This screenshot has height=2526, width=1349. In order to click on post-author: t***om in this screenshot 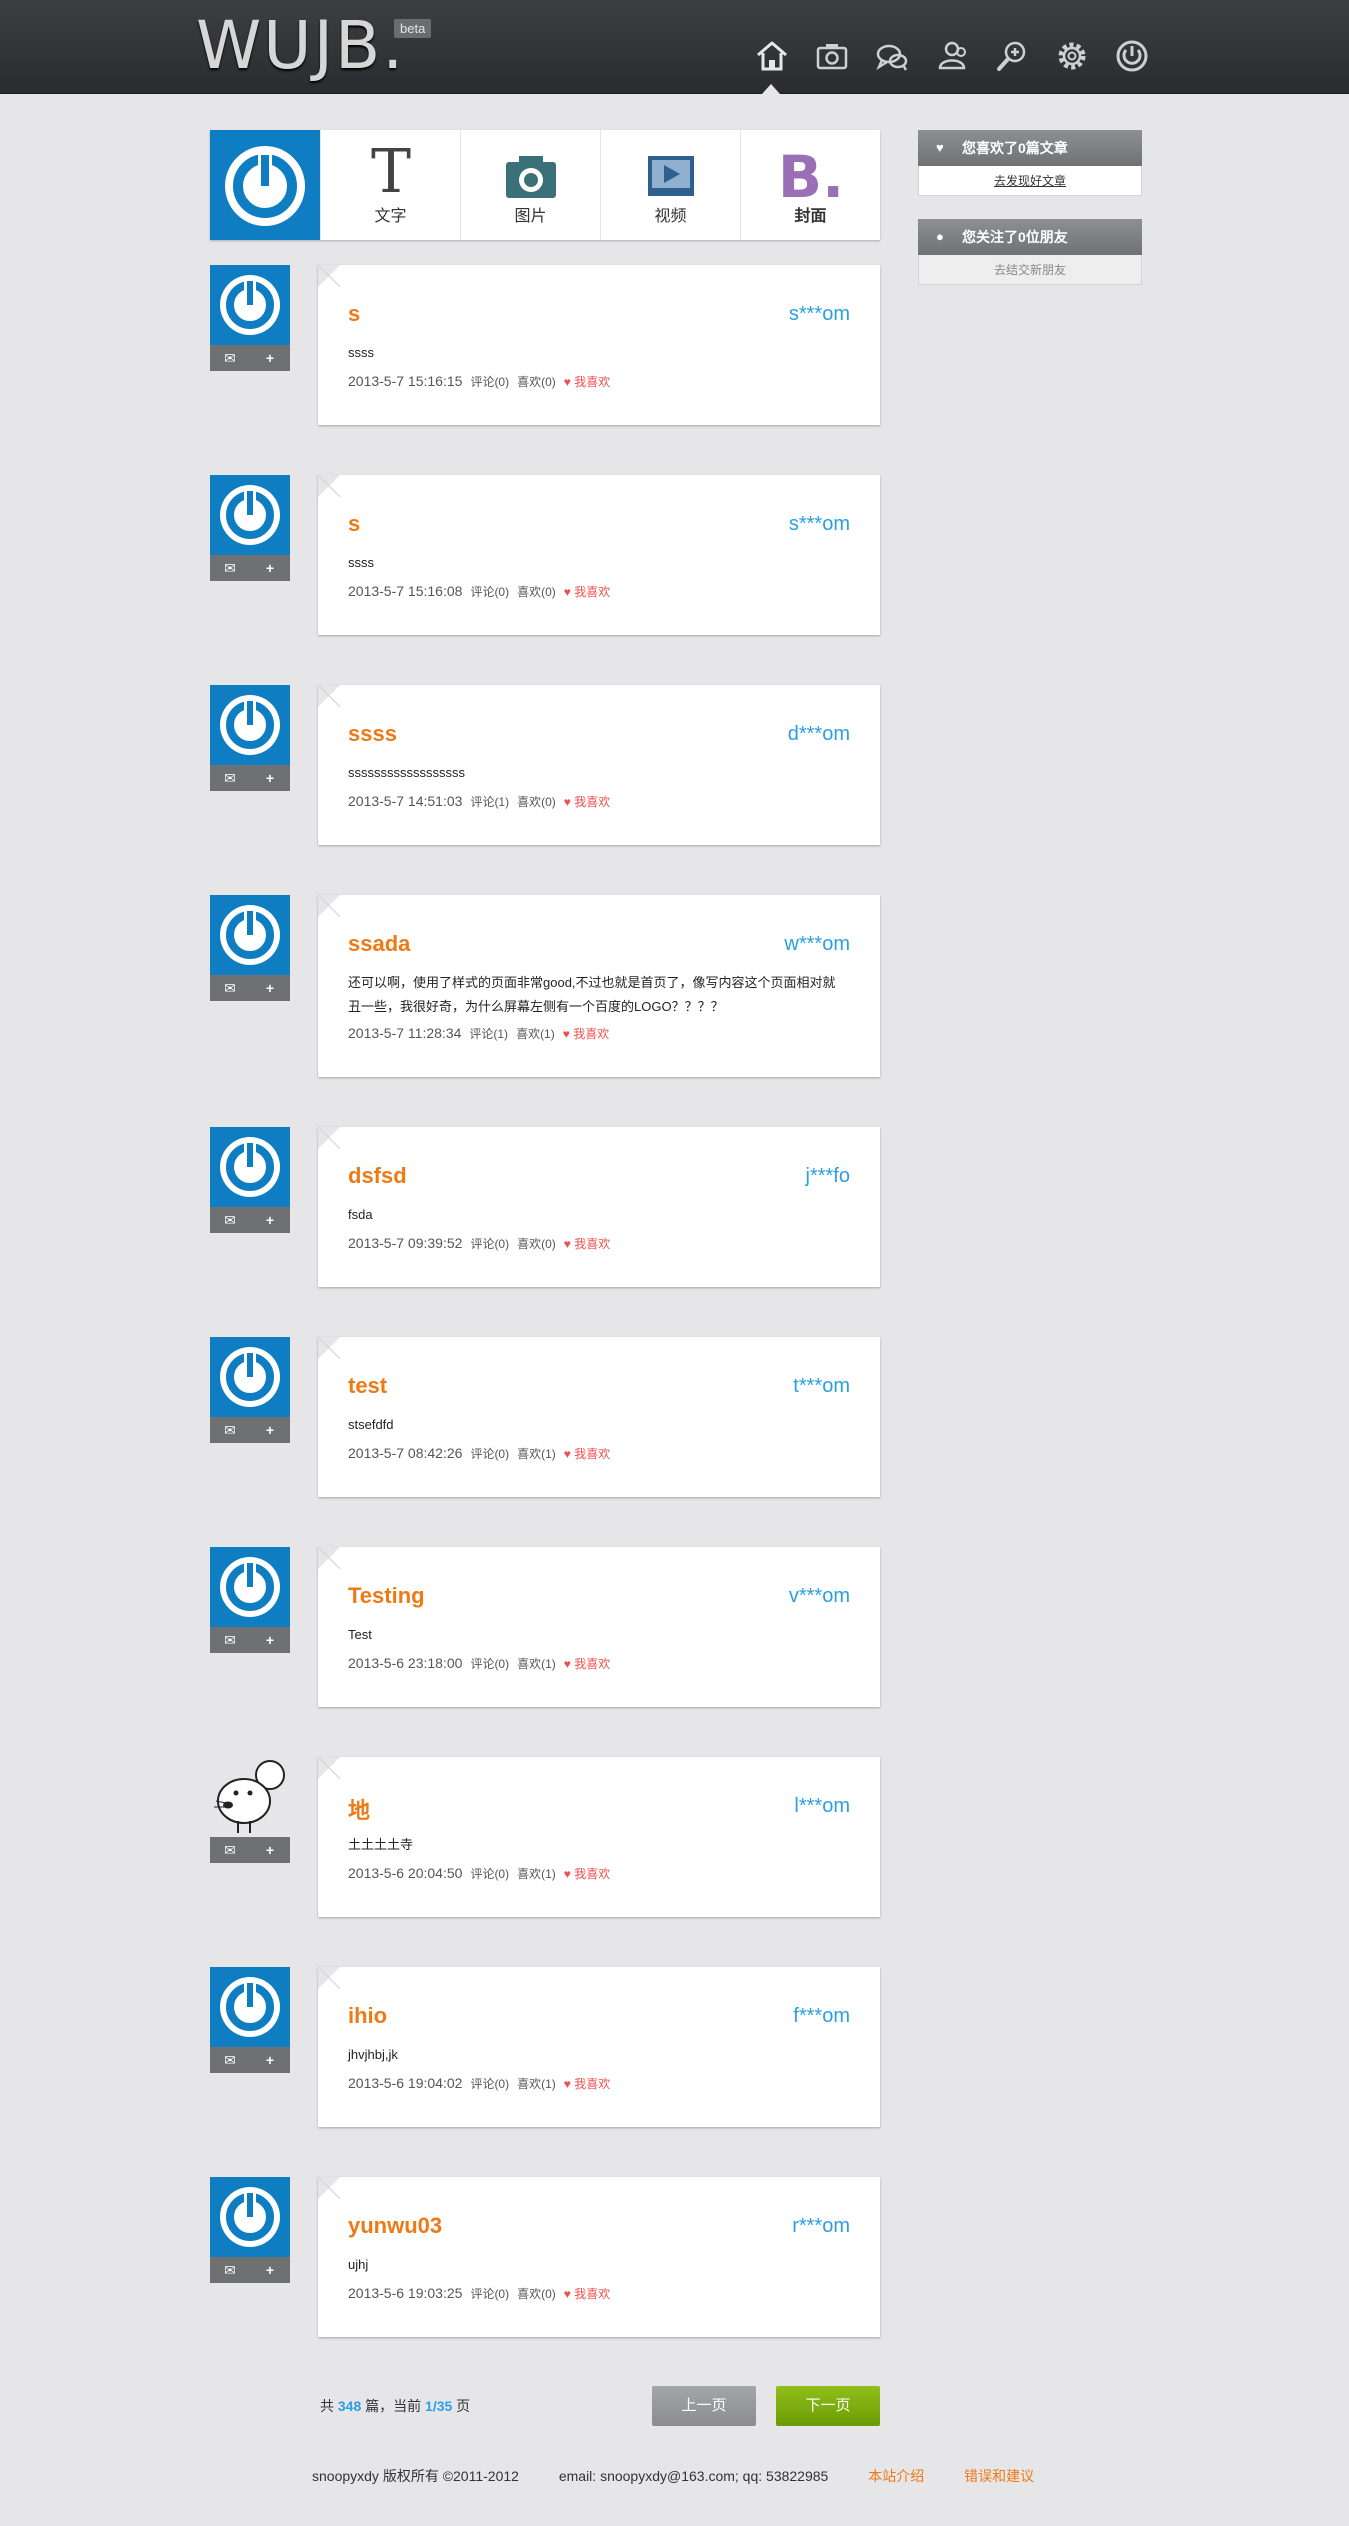, I will do `click(821, 1386)`.